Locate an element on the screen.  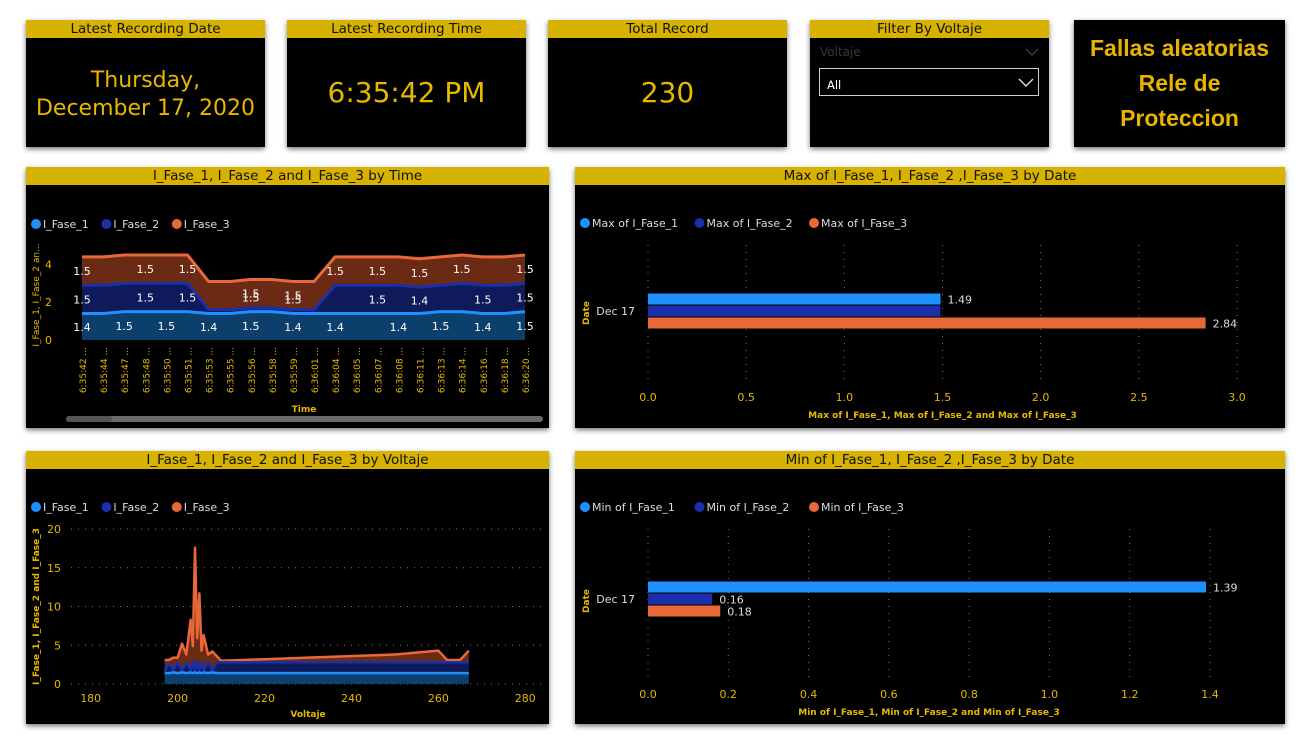
x-tick-label: 1.4 is located at coordinates (1210, 694).